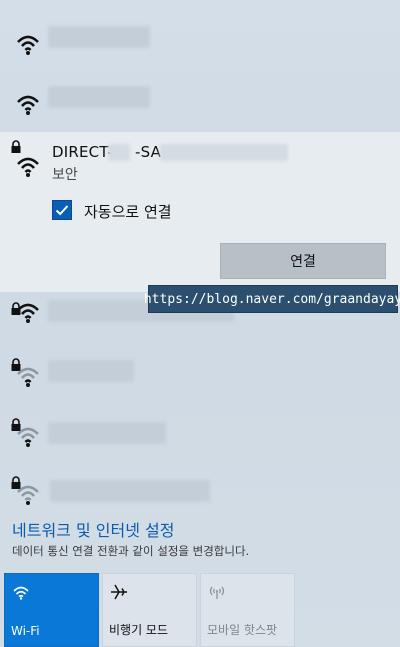  I want to click on network-security-status: 보안, so click(65, 175).